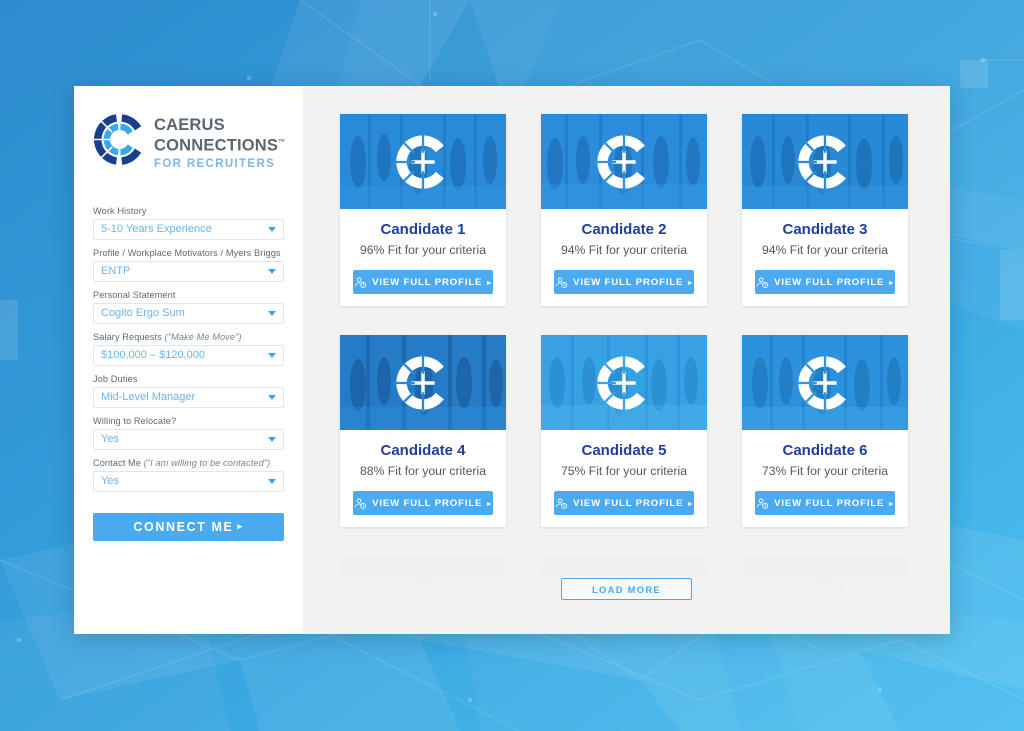  I want to click on select-job-duties: Mid-Level Manager, so click(188, 397).